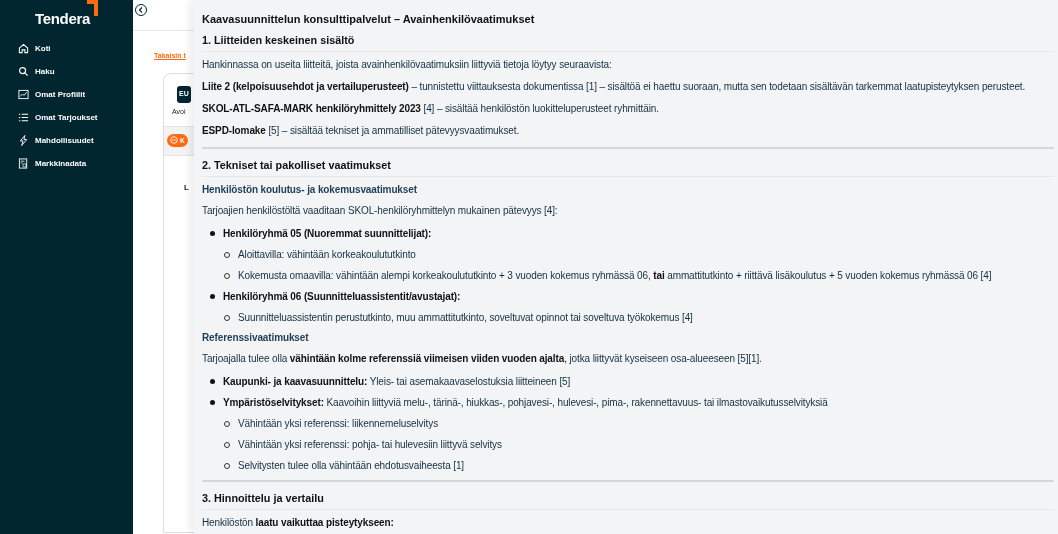  What do you see at coordinates (338, 424) in the screenshot?
I see `list-item: Vähintään yksi referenssi: liikennemeluselvitys` at bounding box center [338, 424].